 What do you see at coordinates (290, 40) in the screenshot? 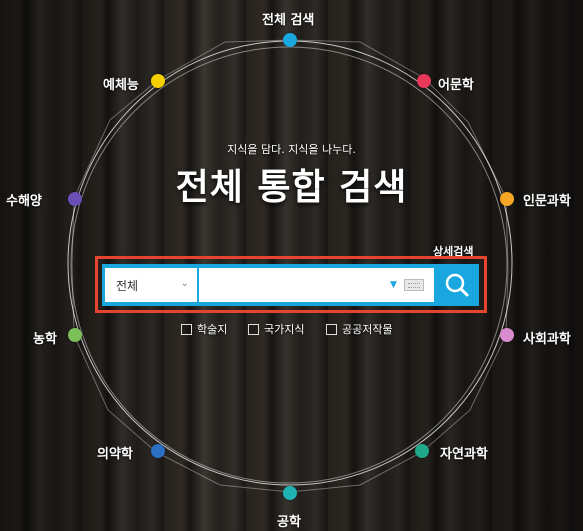
I see `category-all-dot` at bounding box center [290, 40].